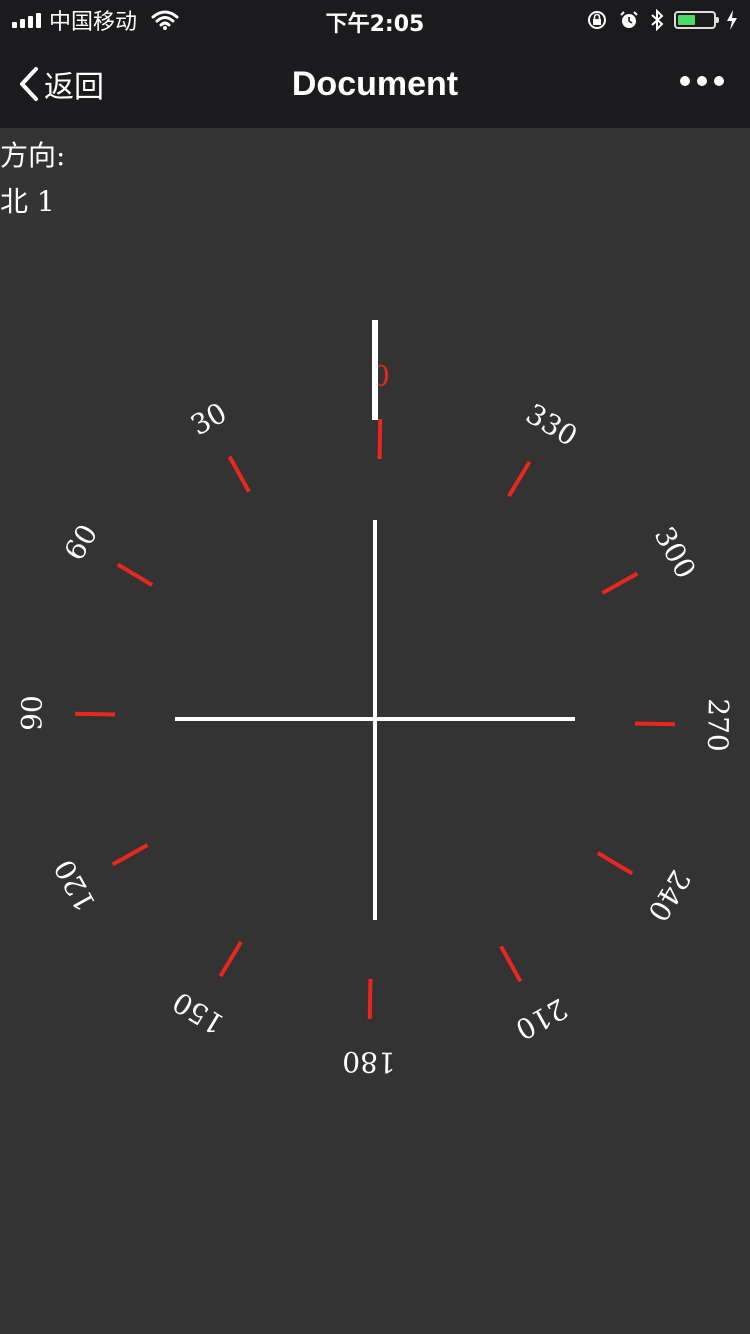  I want to click on compass-label-300: 300, so click(675, 552).